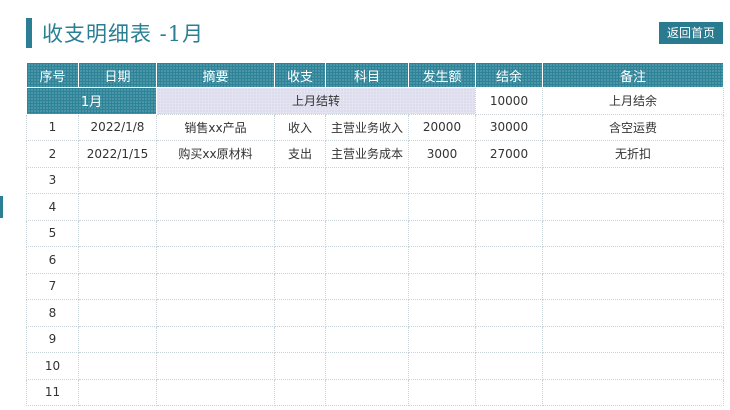  I want to click on cell-no: 1, so click(52, 127).